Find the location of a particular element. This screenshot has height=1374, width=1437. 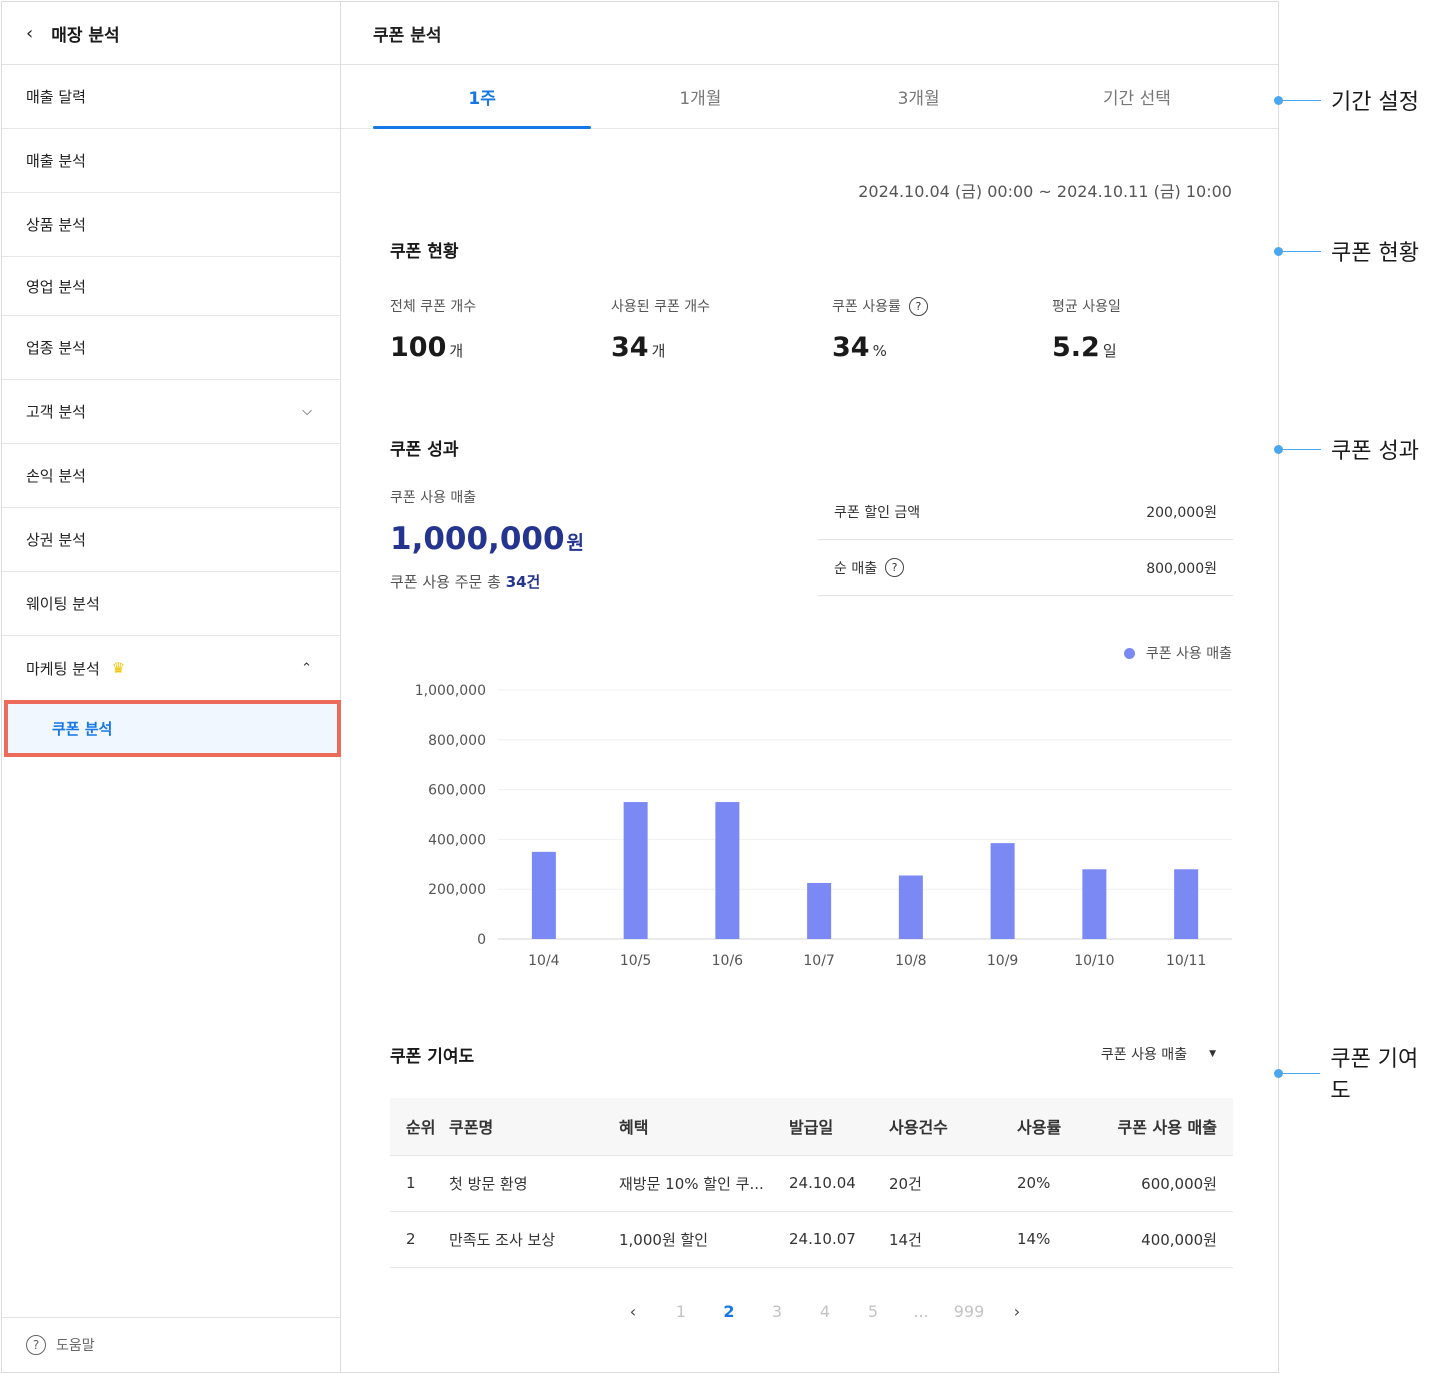

x-tick-label: 10/4 is located at coordinates (544, 961).